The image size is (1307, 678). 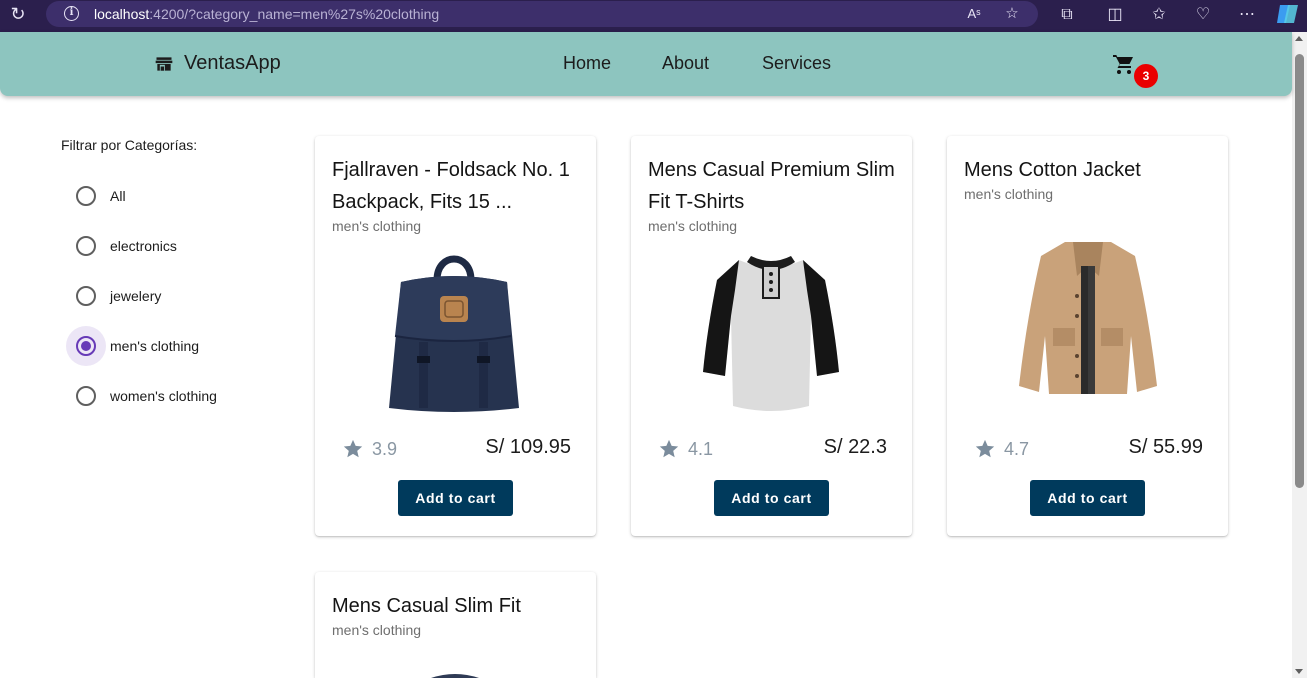 I want to click on category-option-all: All, so click(x=166, y=196).